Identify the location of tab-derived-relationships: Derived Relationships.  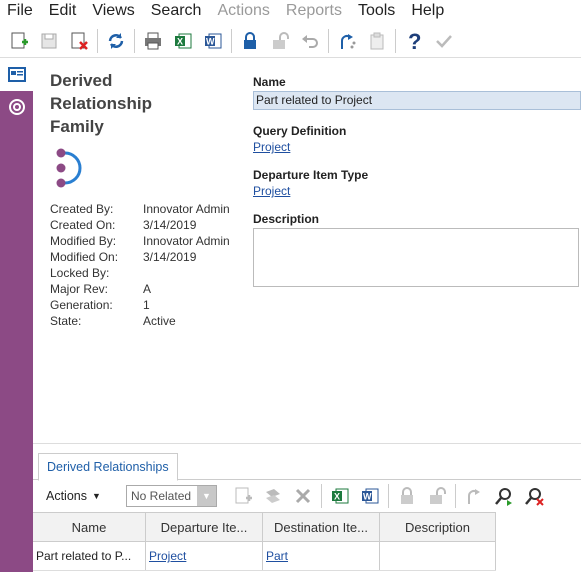
(108, 467).